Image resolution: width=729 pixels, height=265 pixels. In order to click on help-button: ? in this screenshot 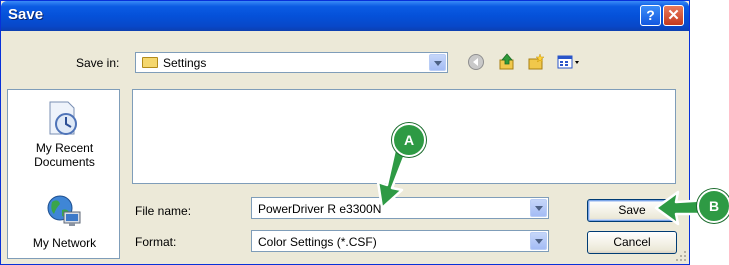, I will do `click(650, 15)`.